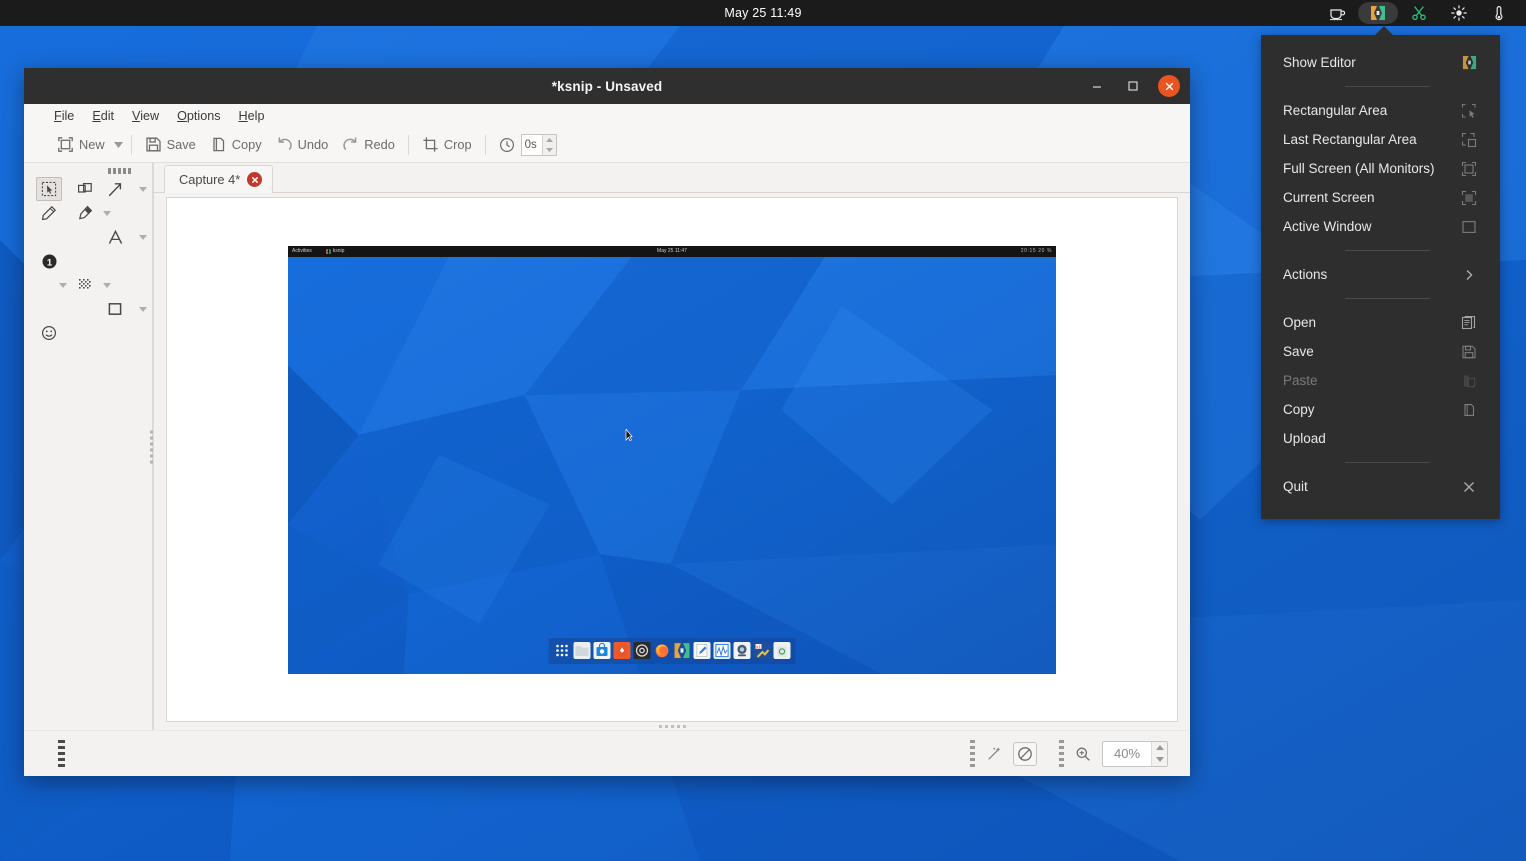  What do you see at coordinates (115, 309) in the screenshot?
I see `rectangle-tool` at bounding box center [115, 309].